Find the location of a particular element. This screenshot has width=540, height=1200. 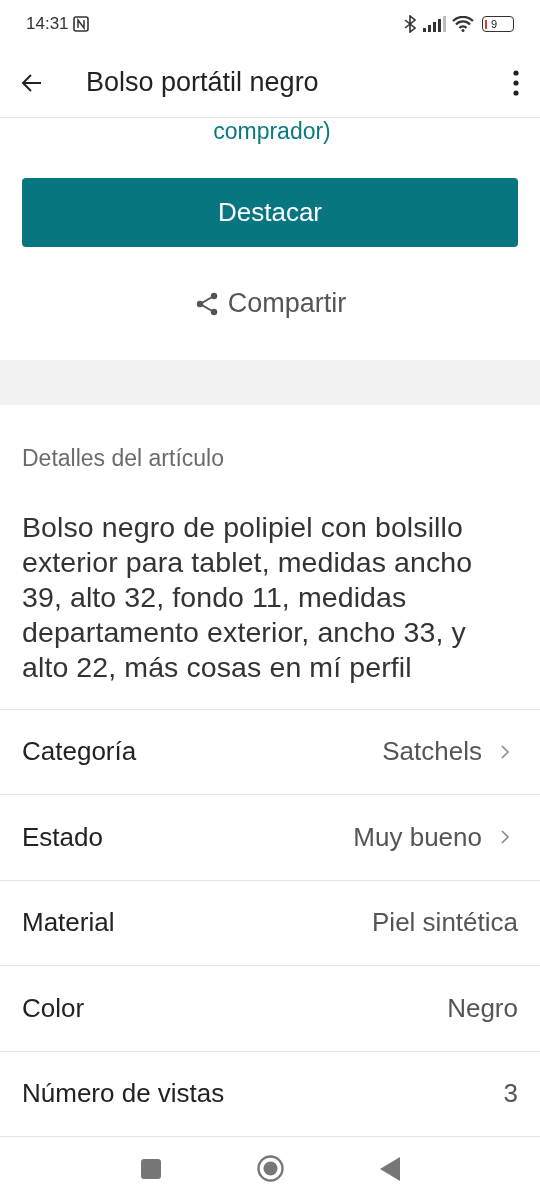

battery-icon: 9 is located at coordinates (498, 24).